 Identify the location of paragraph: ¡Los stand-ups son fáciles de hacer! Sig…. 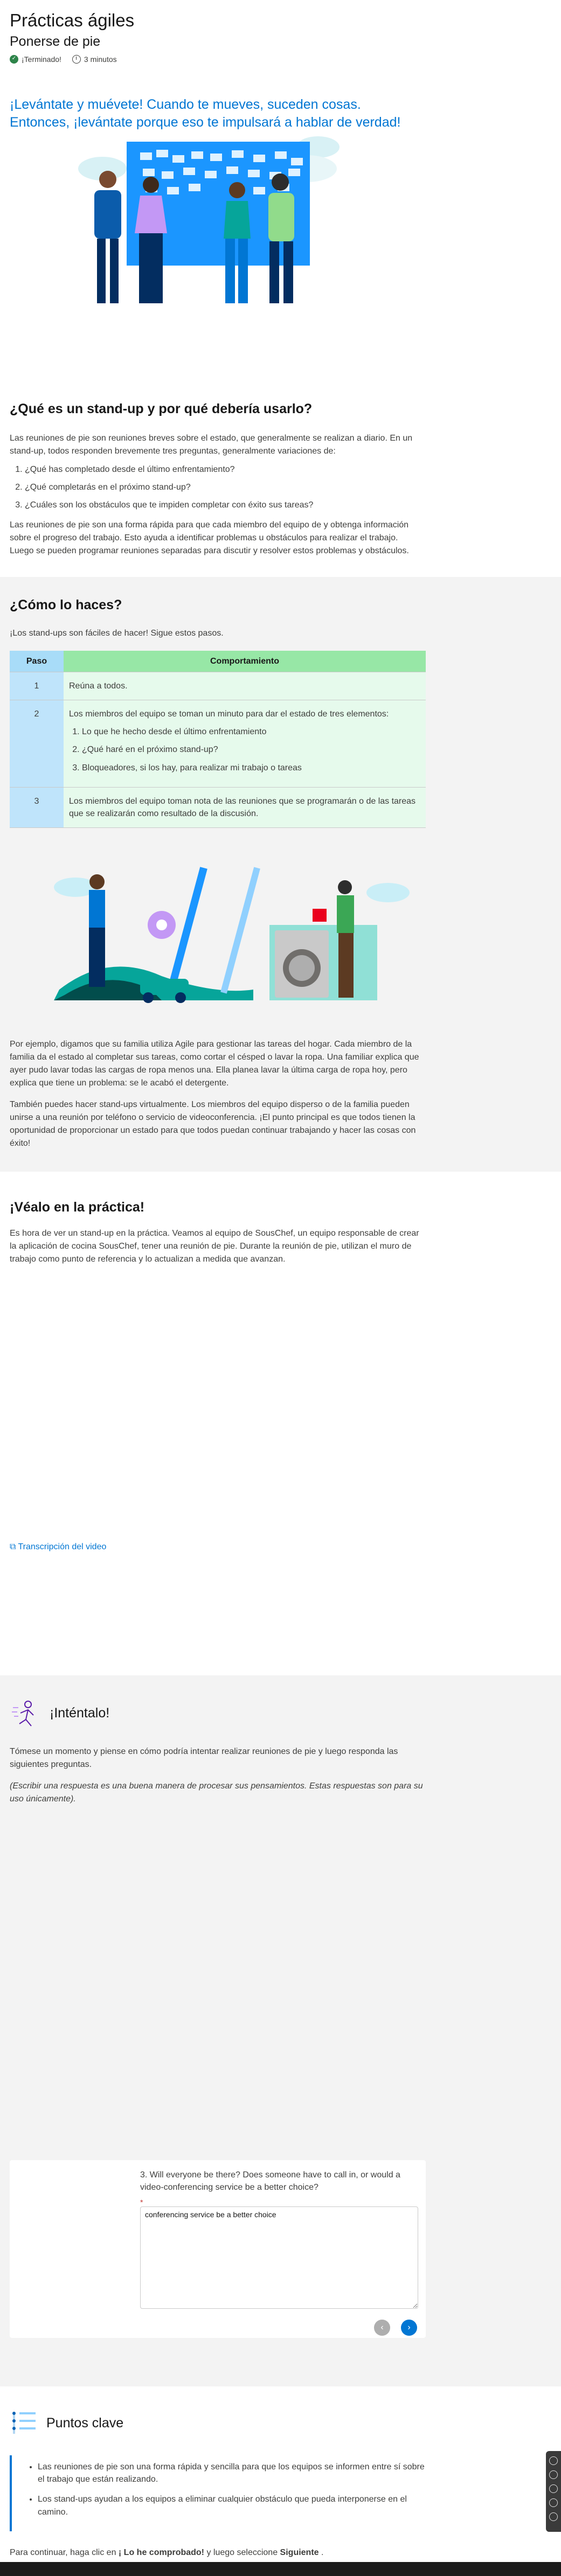
(117, 633).